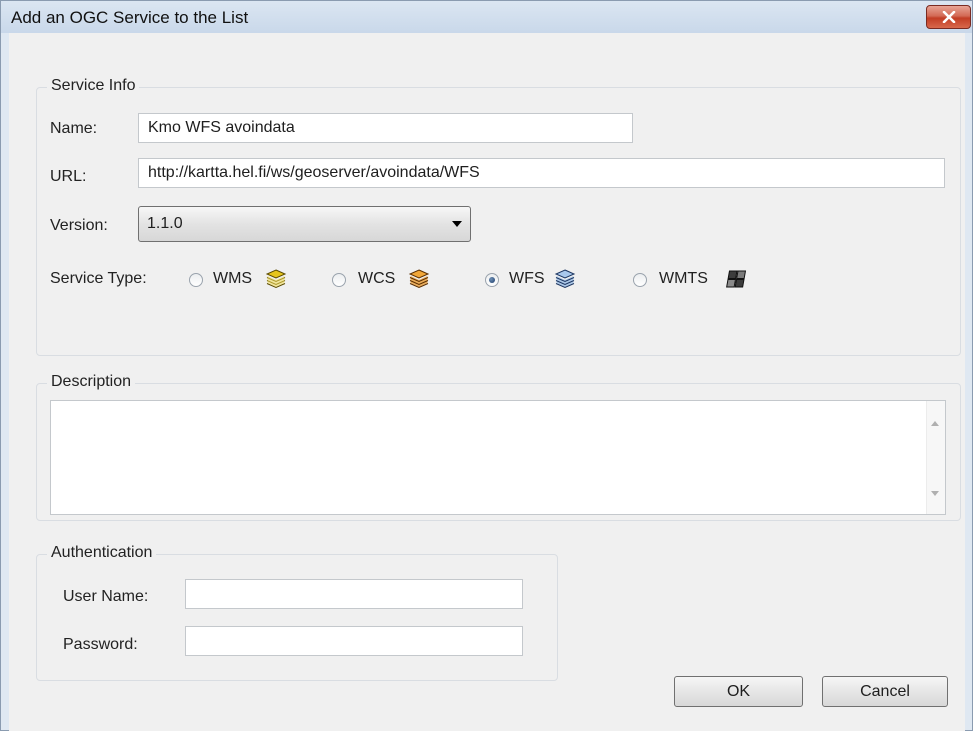 The width and height of the screenshot is (973, 731). I want to click on username-label: User Name:, so click(106, 596).